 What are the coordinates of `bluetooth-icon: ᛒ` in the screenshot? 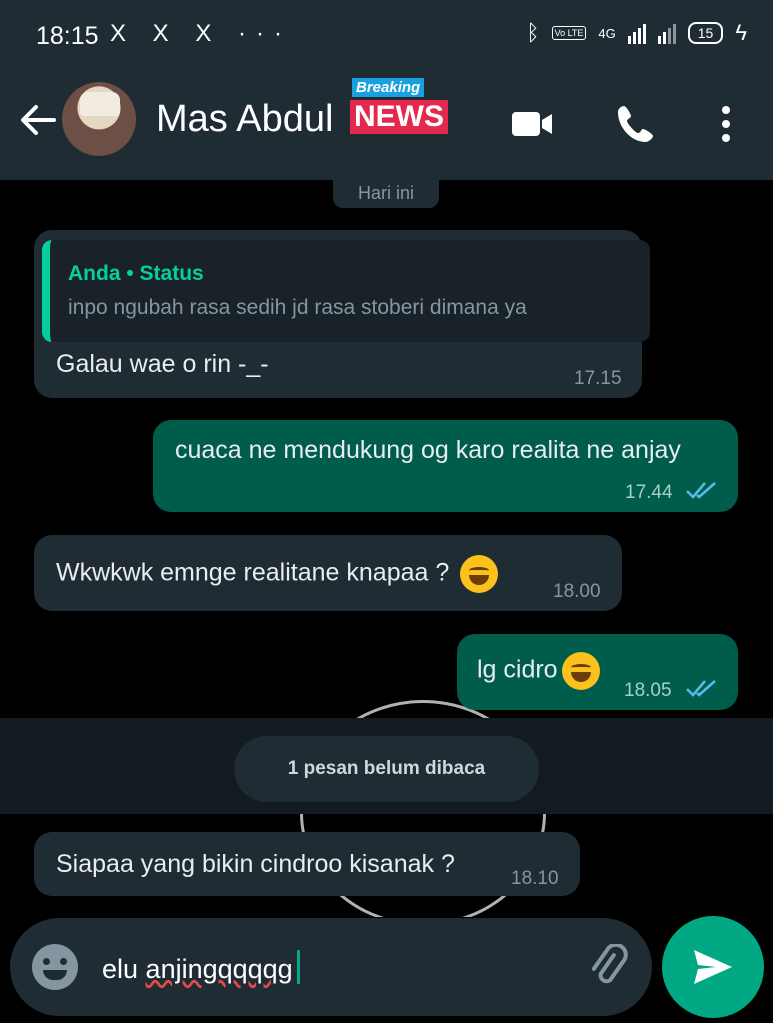 It's located at (533, 32).